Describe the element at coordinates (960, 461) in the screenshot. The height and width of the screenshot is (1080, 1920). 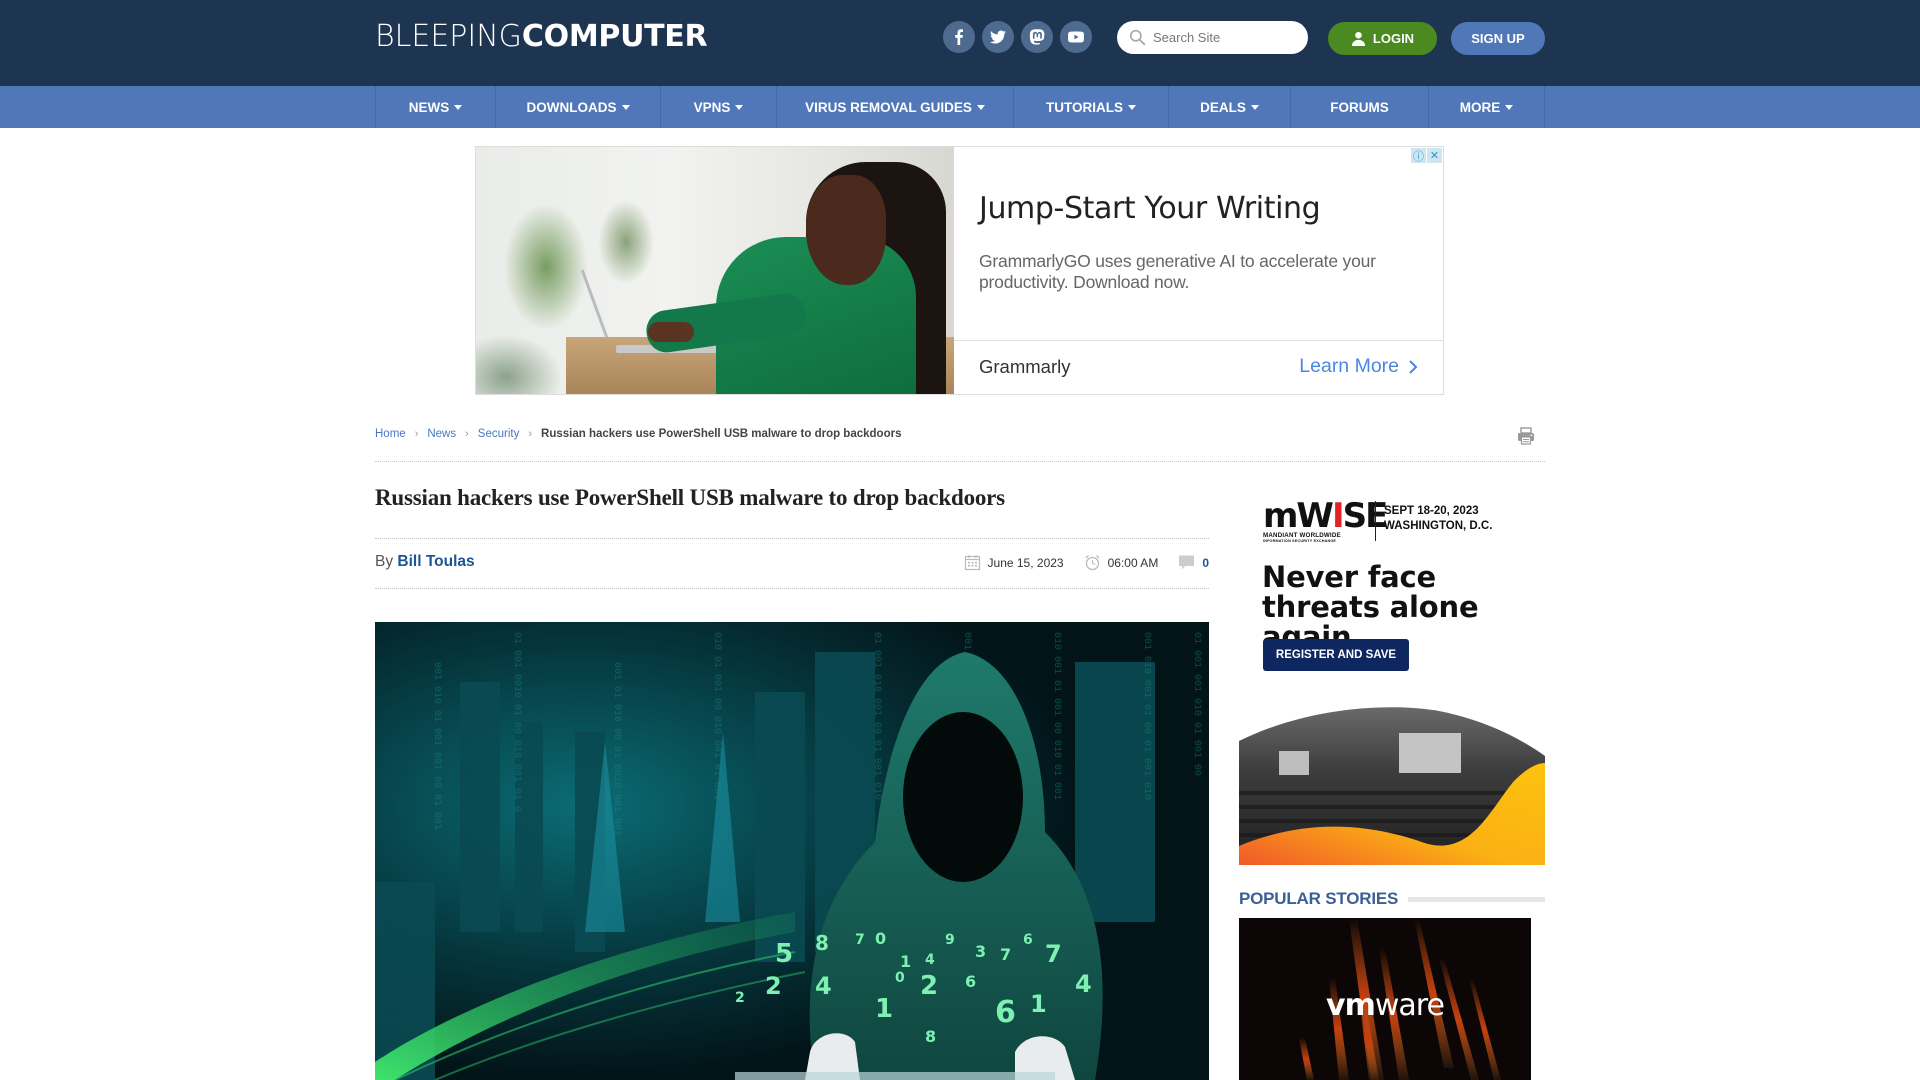
I see `breadcrumb-divider` at that location.